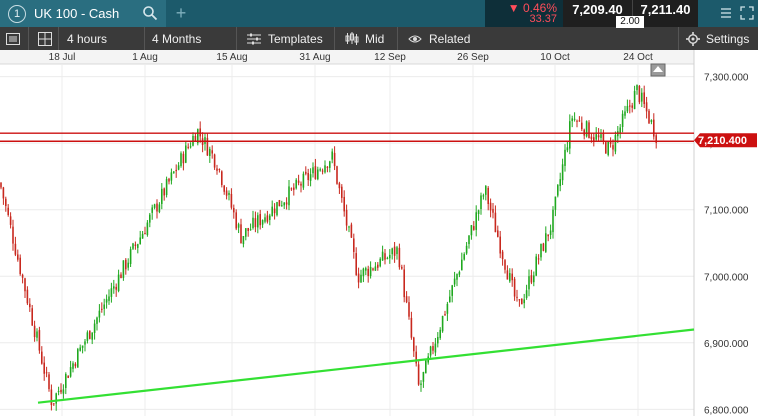  What do you see at coordinates (726, 13) in the screenshot?
I see `expand-icon` at bounding box center [726, 13].